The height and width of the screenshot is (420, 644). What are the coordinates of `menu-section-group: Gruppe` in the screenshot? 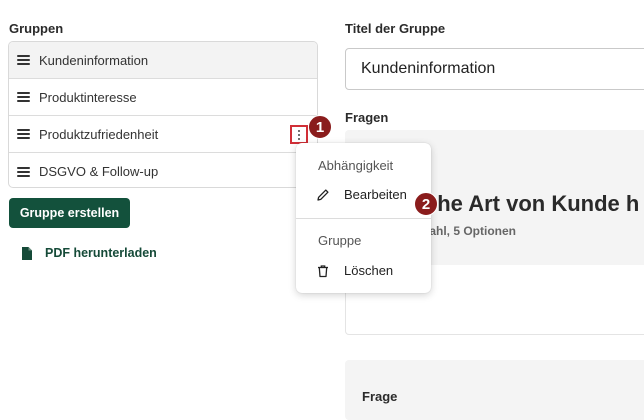 It's located at (340, 240).